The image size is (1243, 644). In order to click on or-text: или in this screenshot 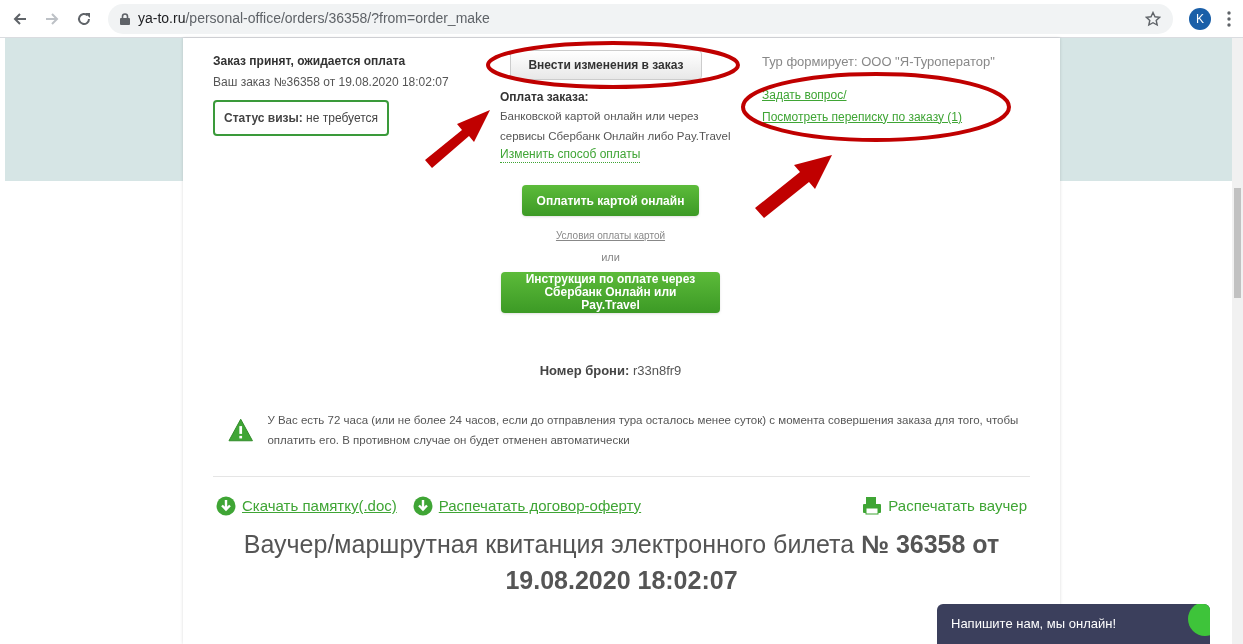, I will do `click(610, 257)`.